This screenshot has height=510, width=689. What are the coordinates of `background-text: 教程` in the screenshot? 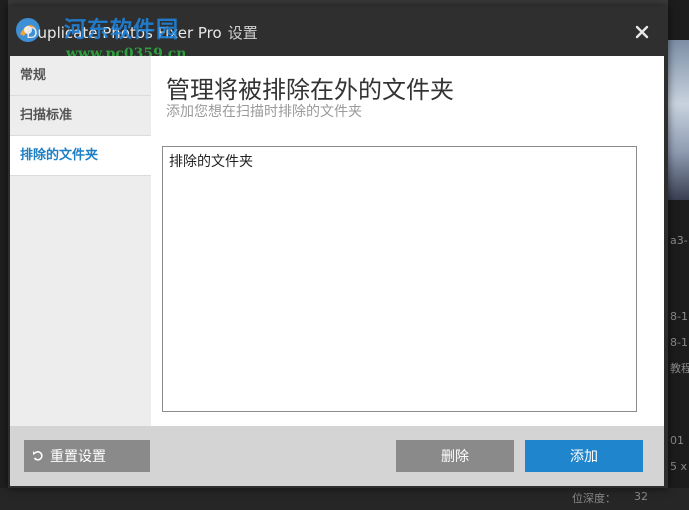 It's located at (679, 368).